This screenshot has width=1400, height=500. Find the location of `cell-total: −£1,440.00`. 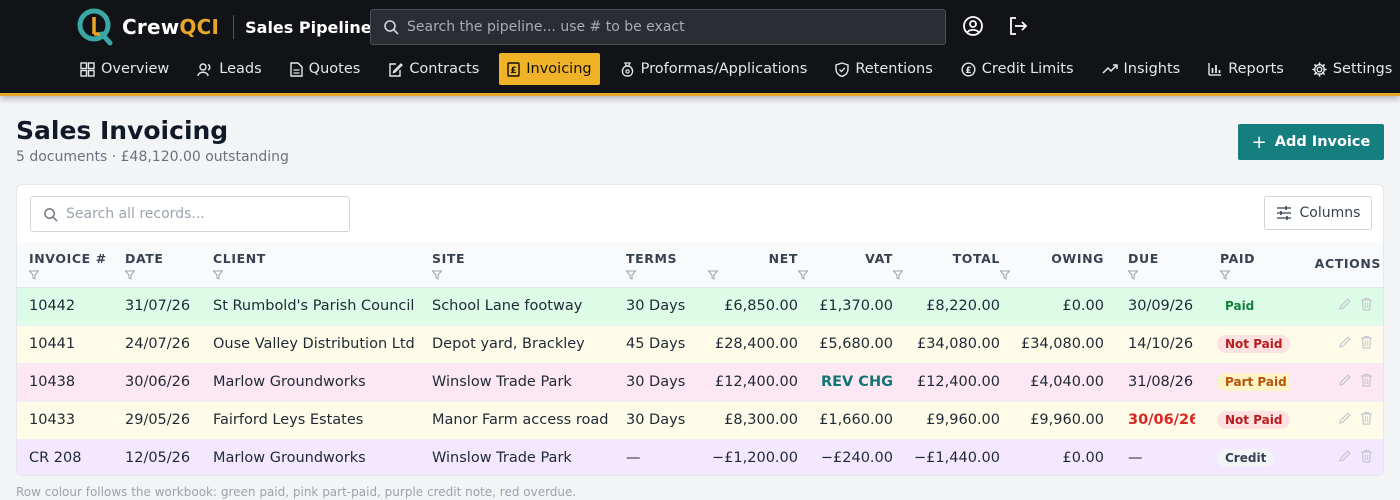

cell-total: −£1,440.00 is located at coordinates (946, 457).